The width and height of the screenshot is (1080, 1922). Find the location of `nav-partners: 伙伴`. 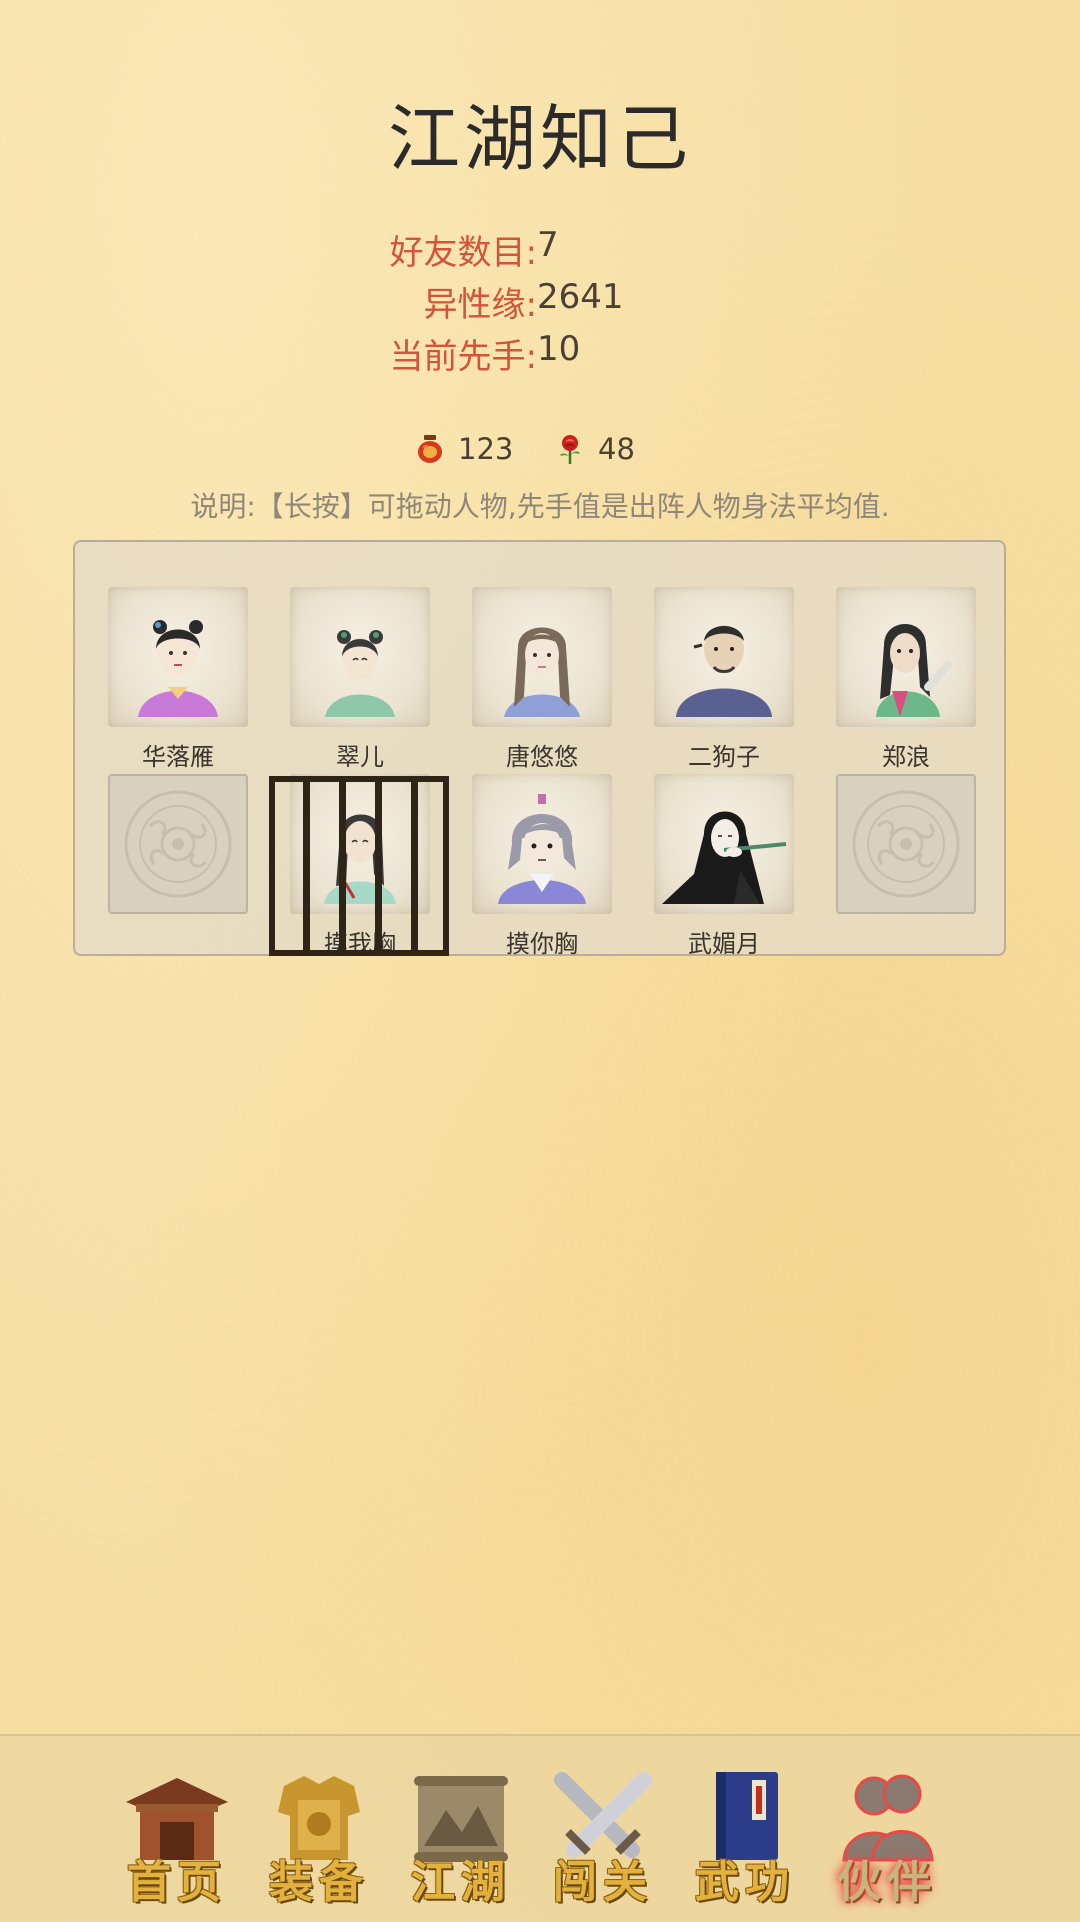

nav-partners: 伙伴 is located at coordinates (887, 1837).